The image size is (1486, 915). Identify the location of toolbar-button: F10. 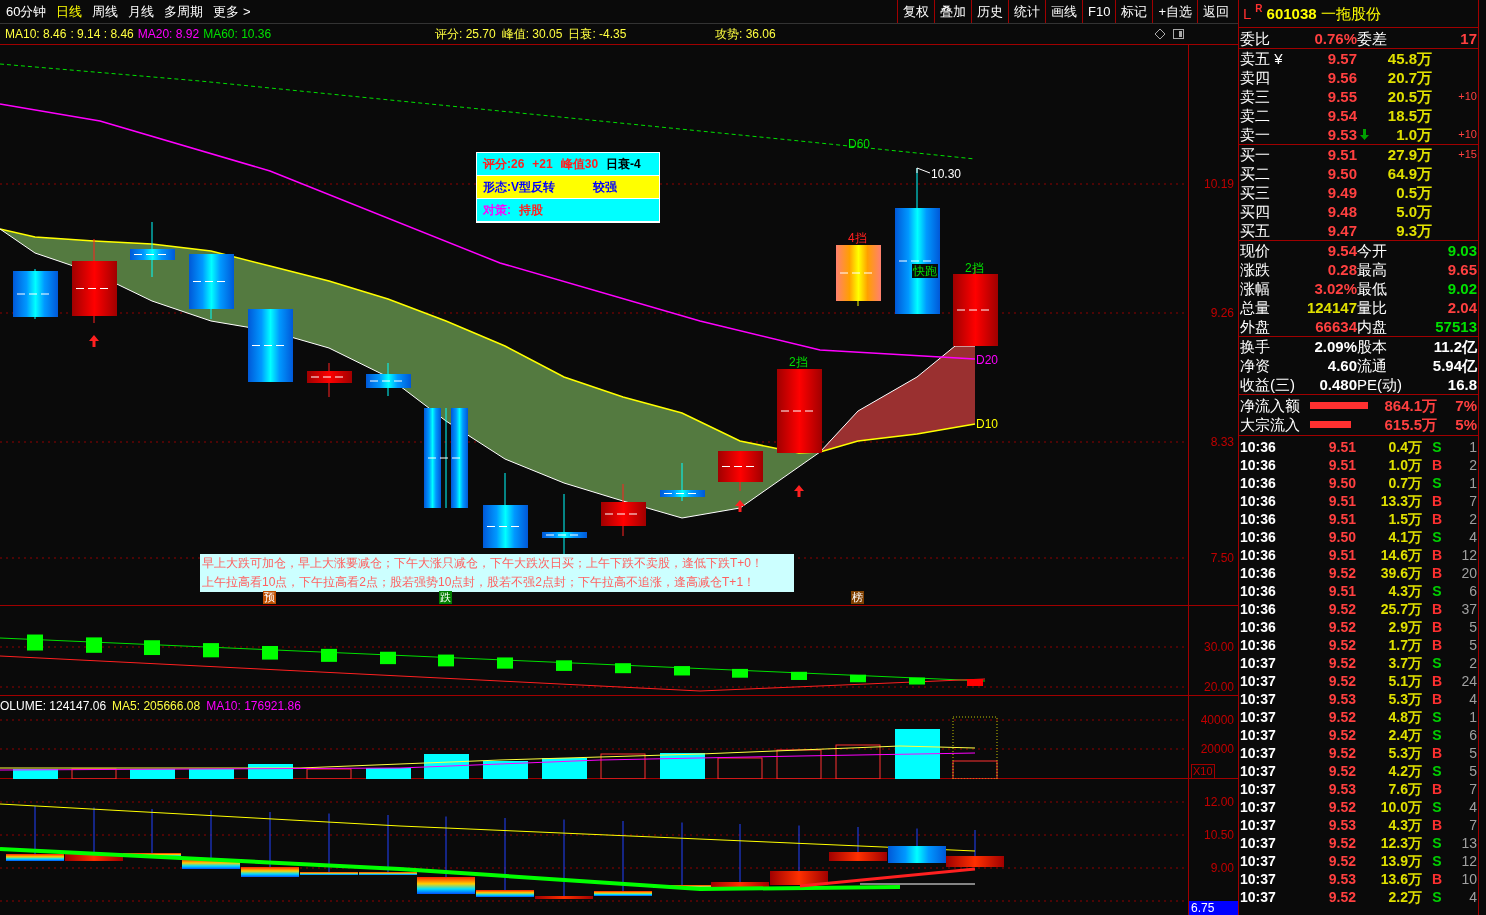
(1099, 11).